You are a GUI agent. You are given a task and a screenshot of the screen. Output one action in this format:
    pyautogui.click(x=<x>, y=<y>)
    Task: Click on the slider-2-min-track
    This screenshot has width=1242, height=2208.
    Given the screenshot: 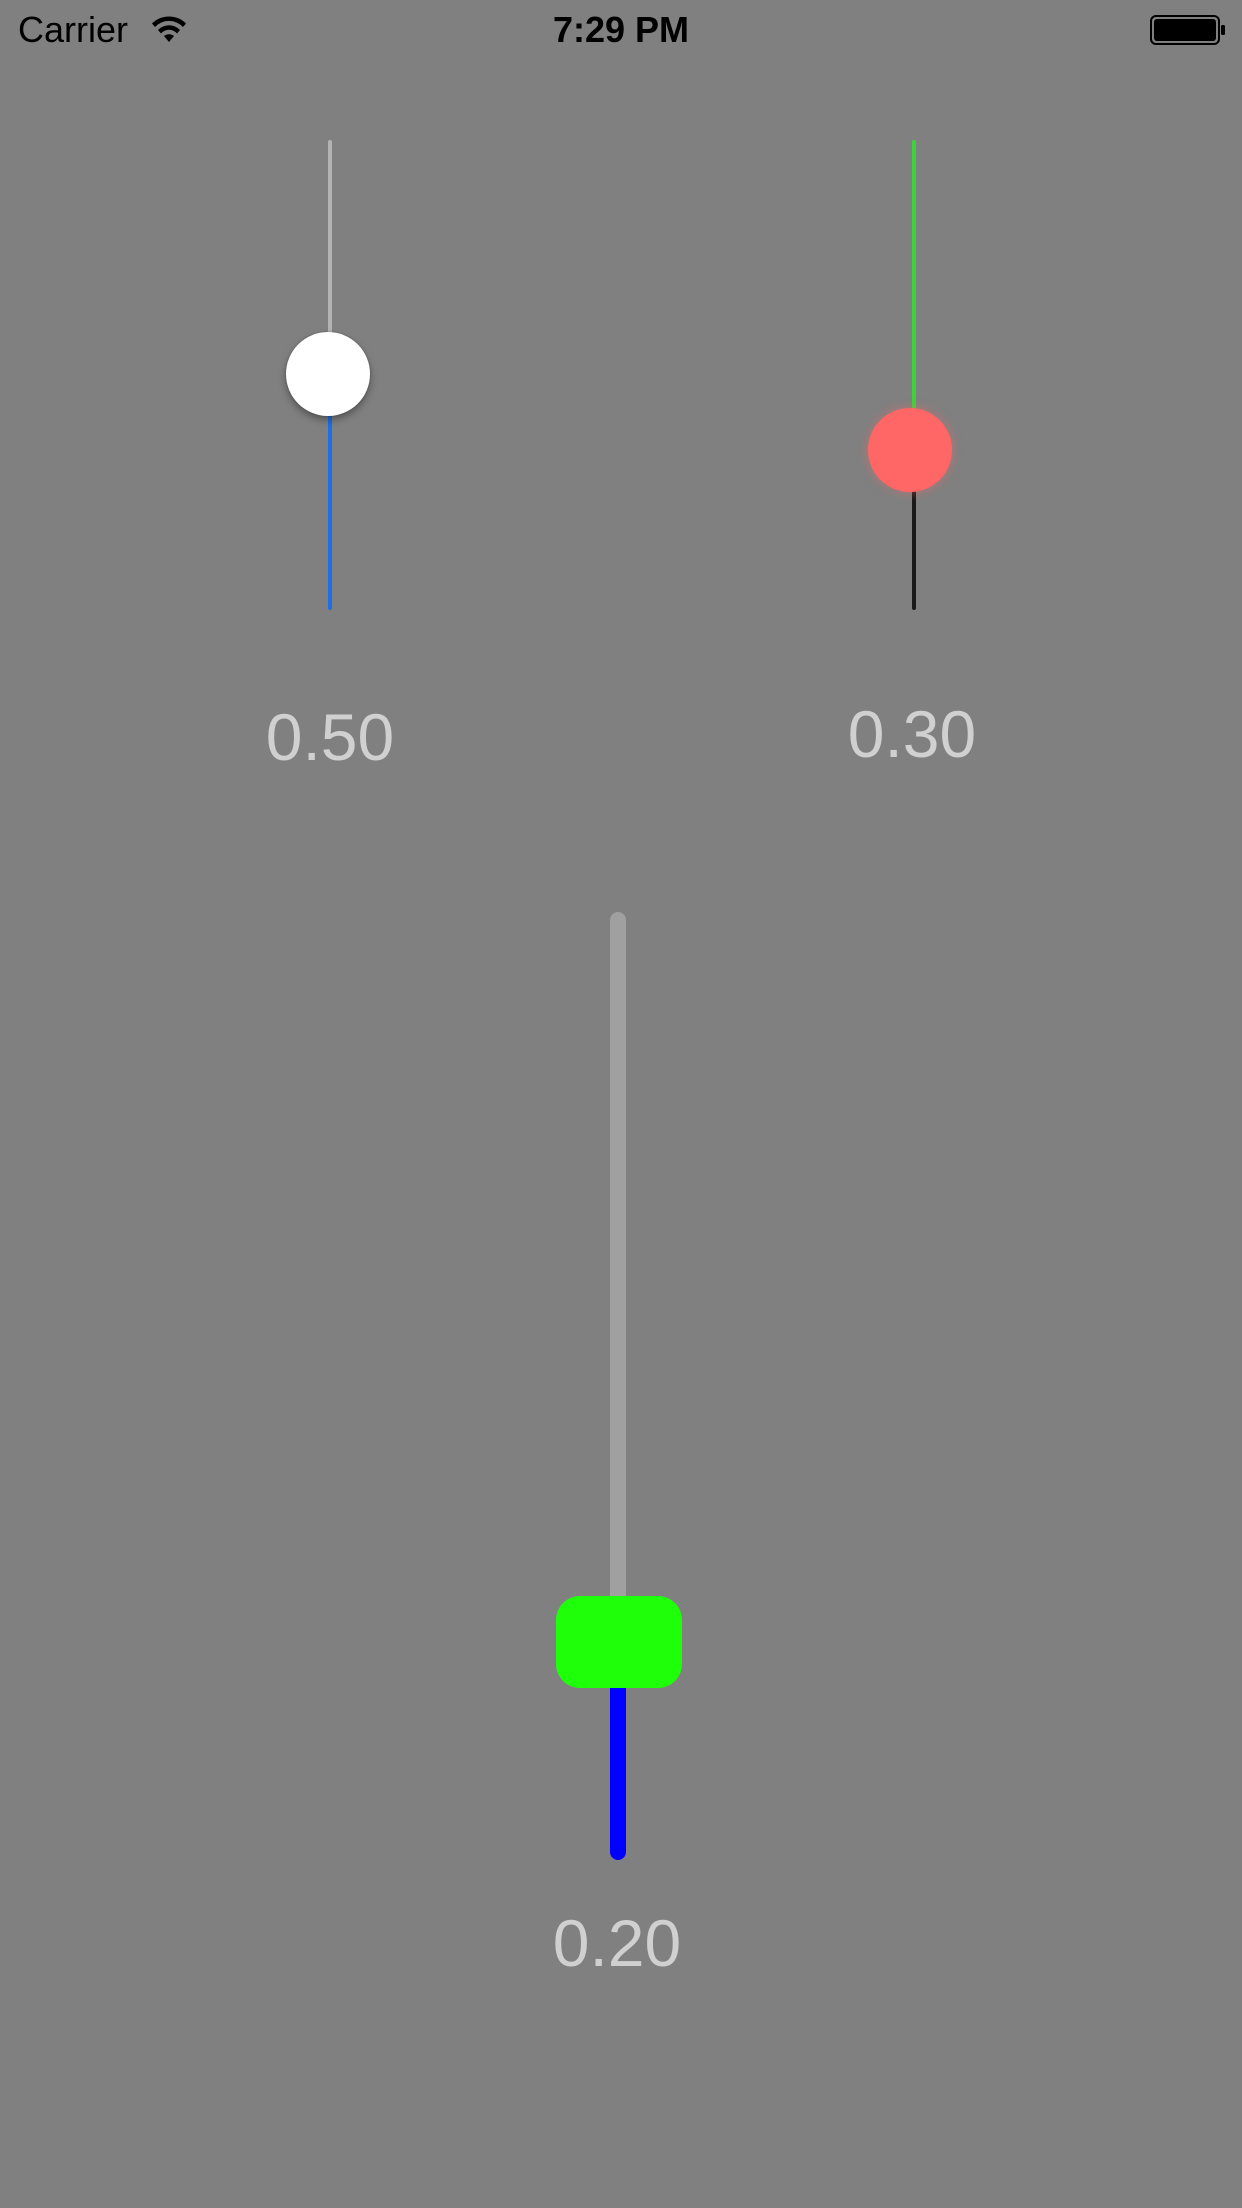 What is the action you would take?
    pyautogui.click(x=914, y=547)
    